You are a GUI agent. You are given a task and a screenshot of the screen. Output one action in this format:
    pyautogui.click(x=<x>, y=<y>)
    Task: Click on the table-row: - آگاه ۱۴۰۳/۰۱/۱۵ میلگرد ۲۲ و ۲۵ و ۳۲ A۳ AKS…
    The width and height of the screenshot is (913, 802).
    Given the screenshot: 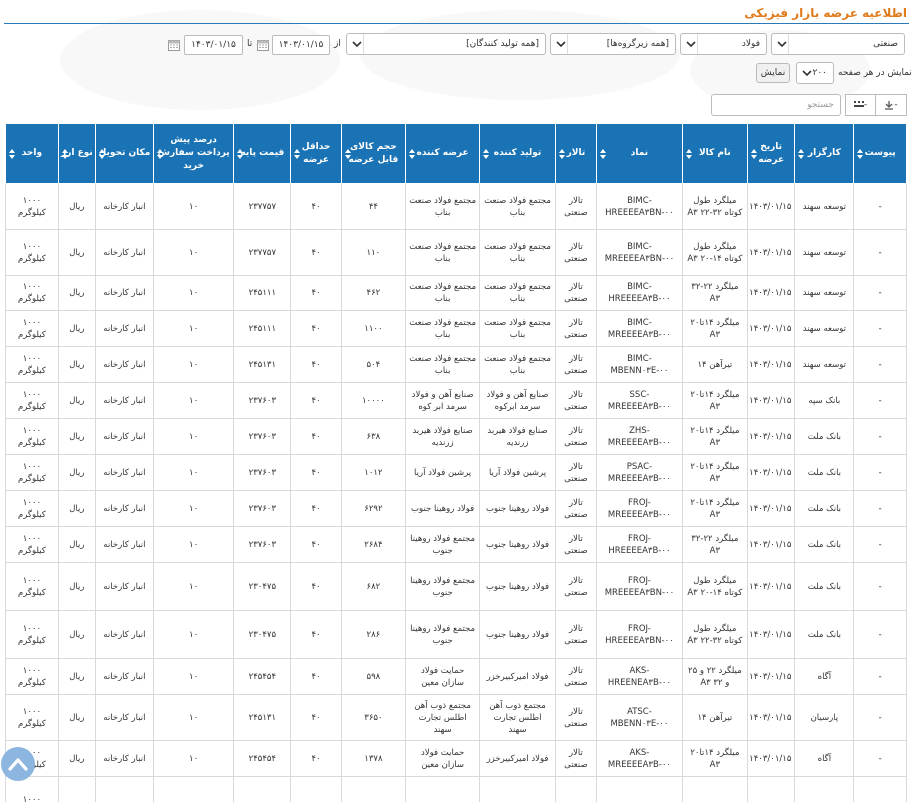 What is the action you would take?
    pyautogui.click(x=456, y=676)
    